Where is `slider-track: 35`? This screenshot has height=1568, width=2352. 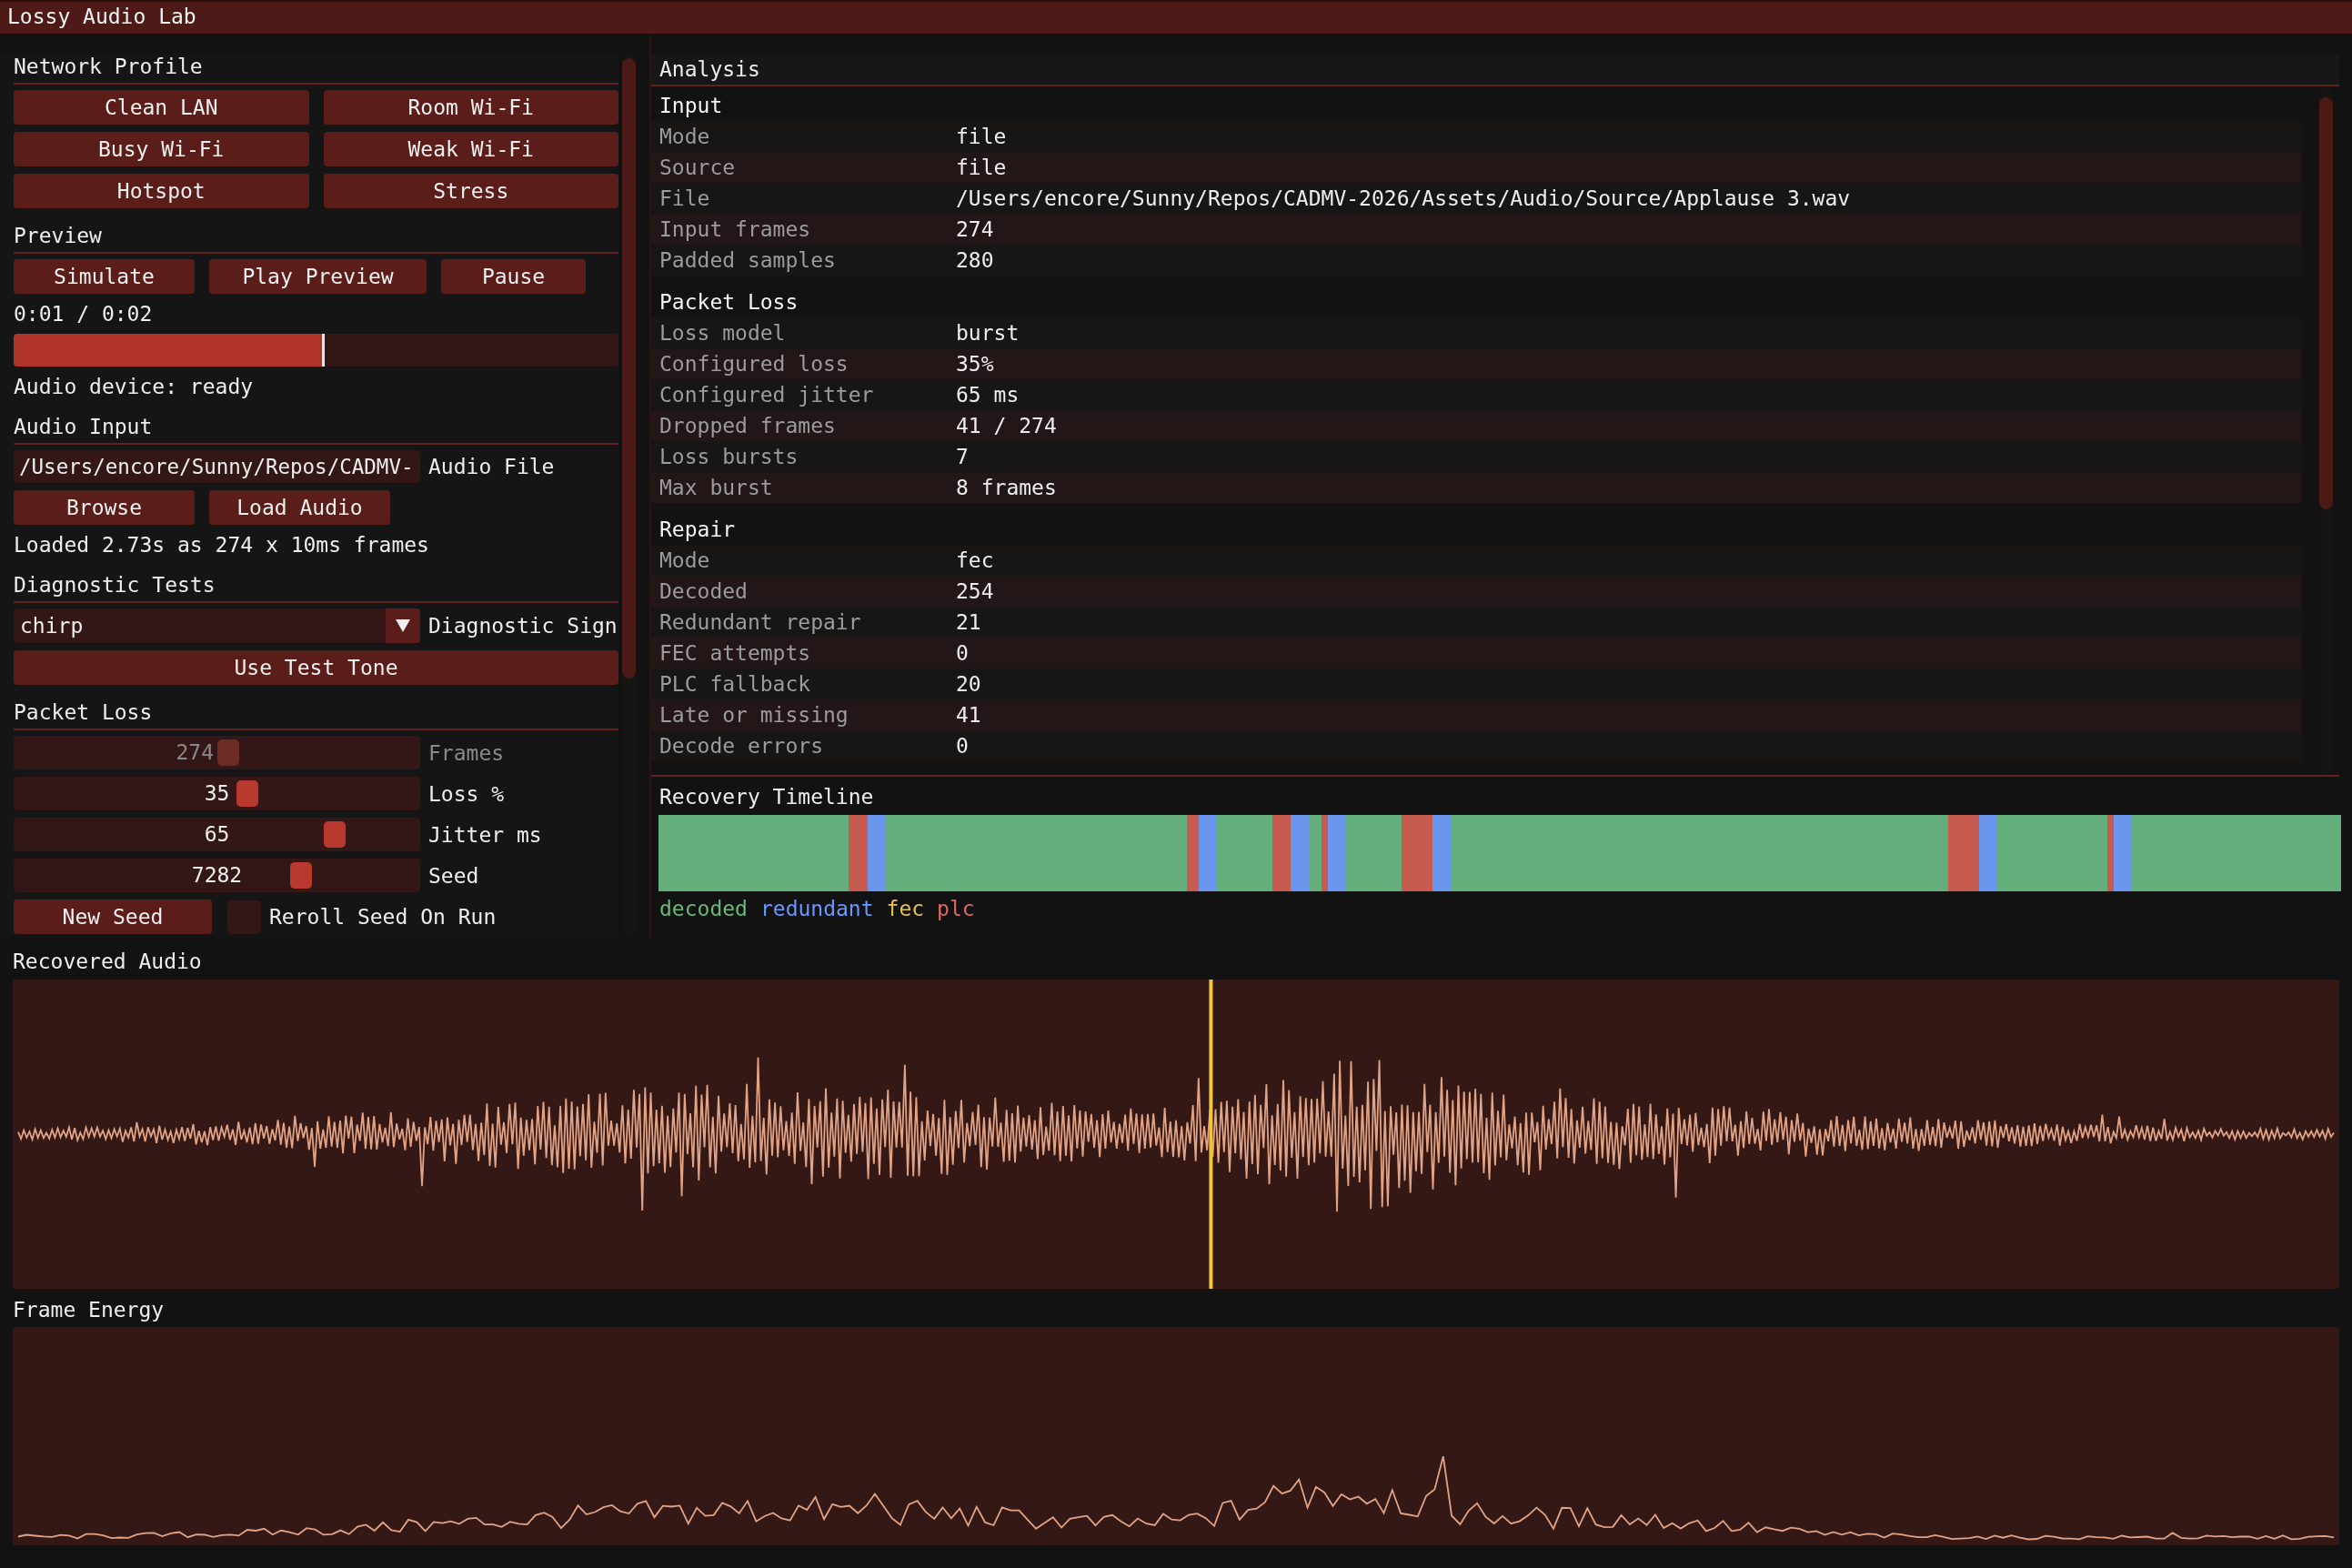
slider-track: 35 is located at coordinates (217, 793).